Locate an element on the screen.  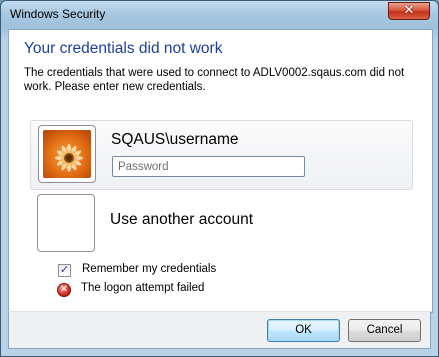
blank-avatar-icon is located at coordinates (66, 223).